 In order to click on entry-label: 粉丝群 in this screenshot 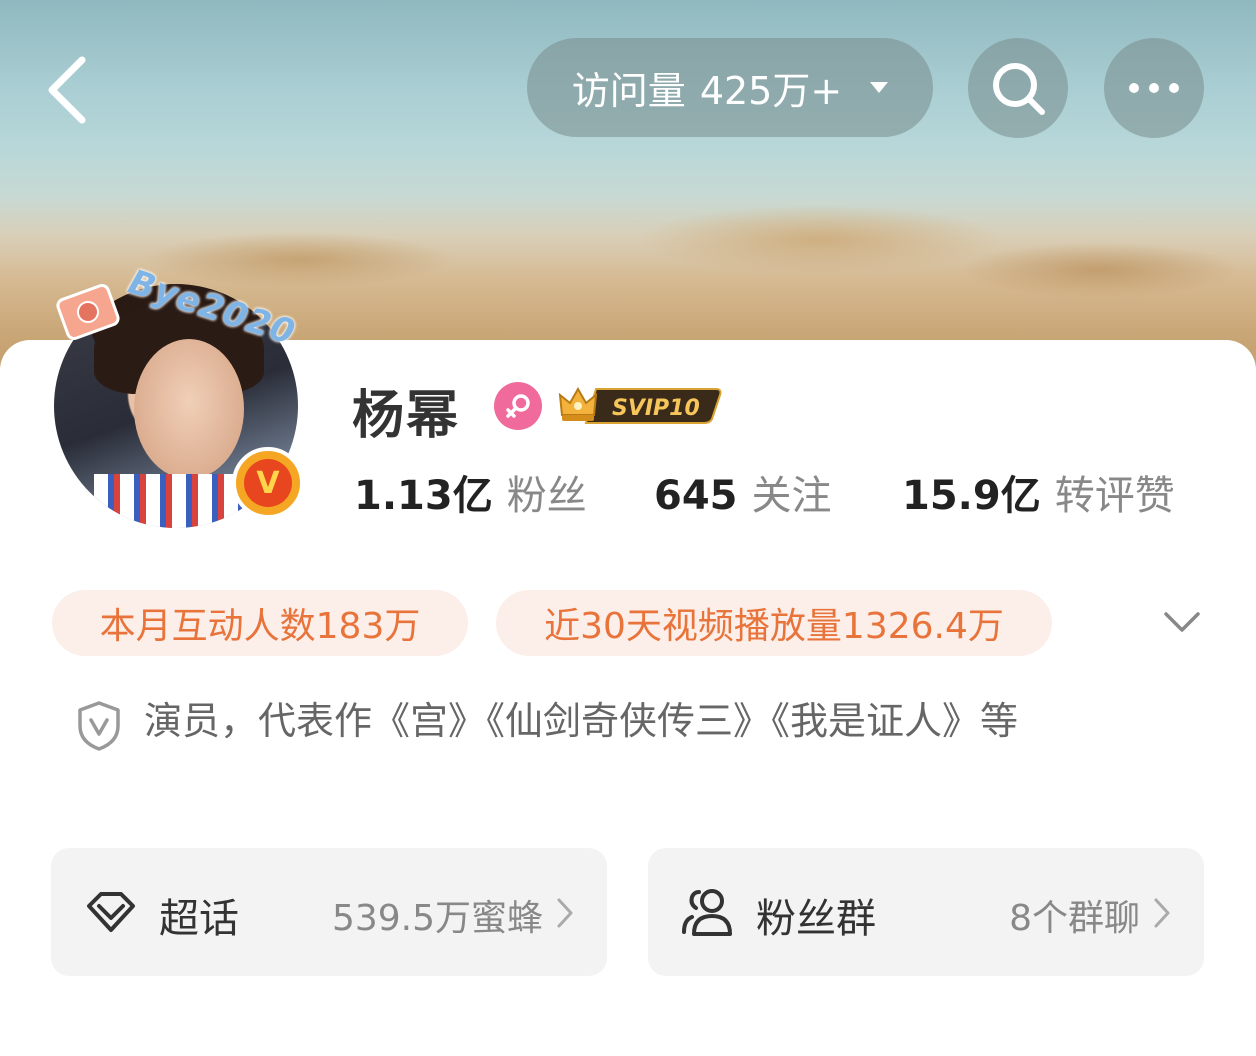, I will do `click(816, 919)`.